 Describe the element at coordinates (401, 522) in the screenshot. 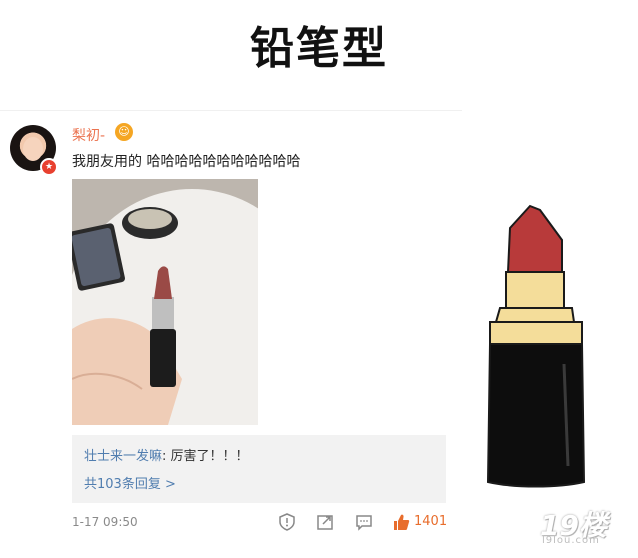

I see `like-icon` at that location.